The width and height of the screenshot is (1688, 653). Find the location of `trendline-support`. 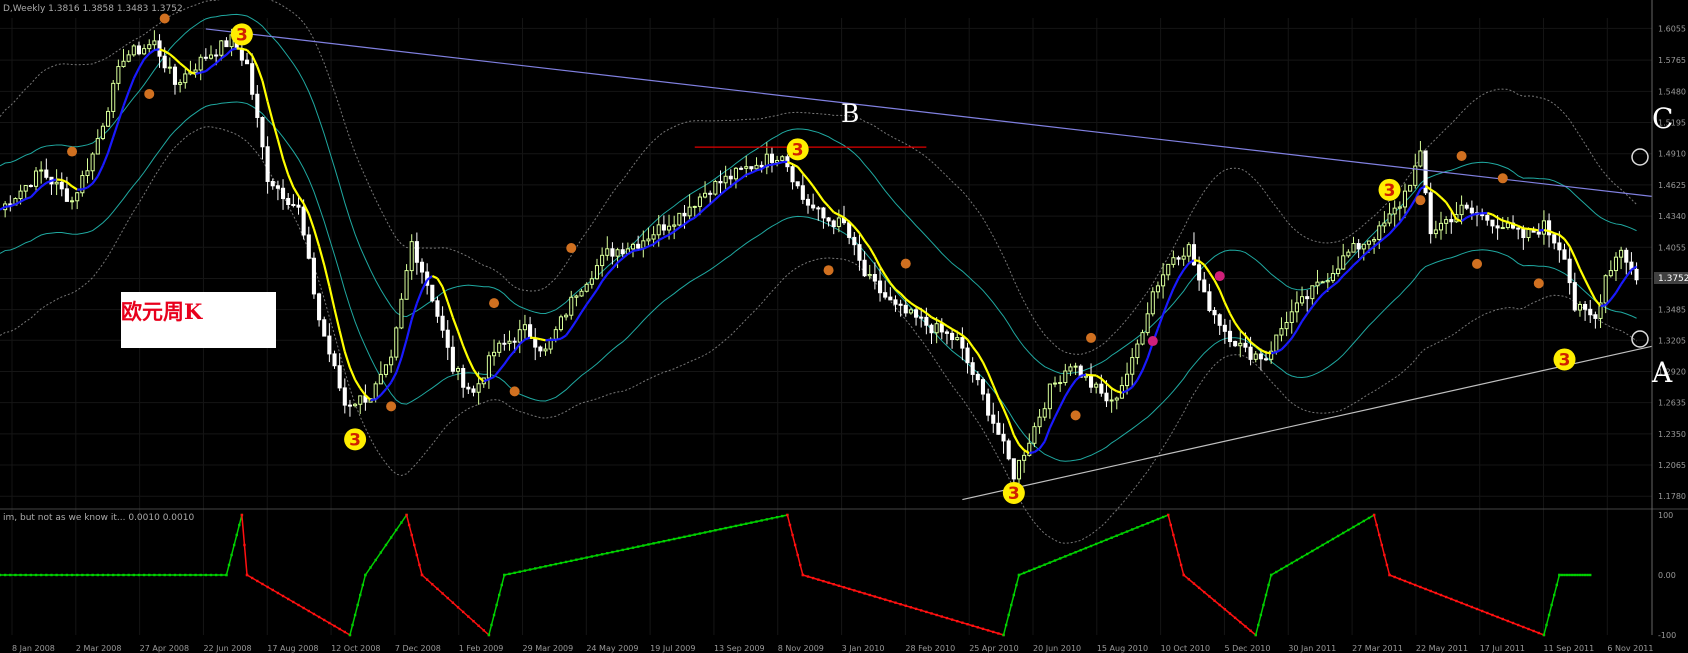

trendline-support is located at coordinates (1307, 423).